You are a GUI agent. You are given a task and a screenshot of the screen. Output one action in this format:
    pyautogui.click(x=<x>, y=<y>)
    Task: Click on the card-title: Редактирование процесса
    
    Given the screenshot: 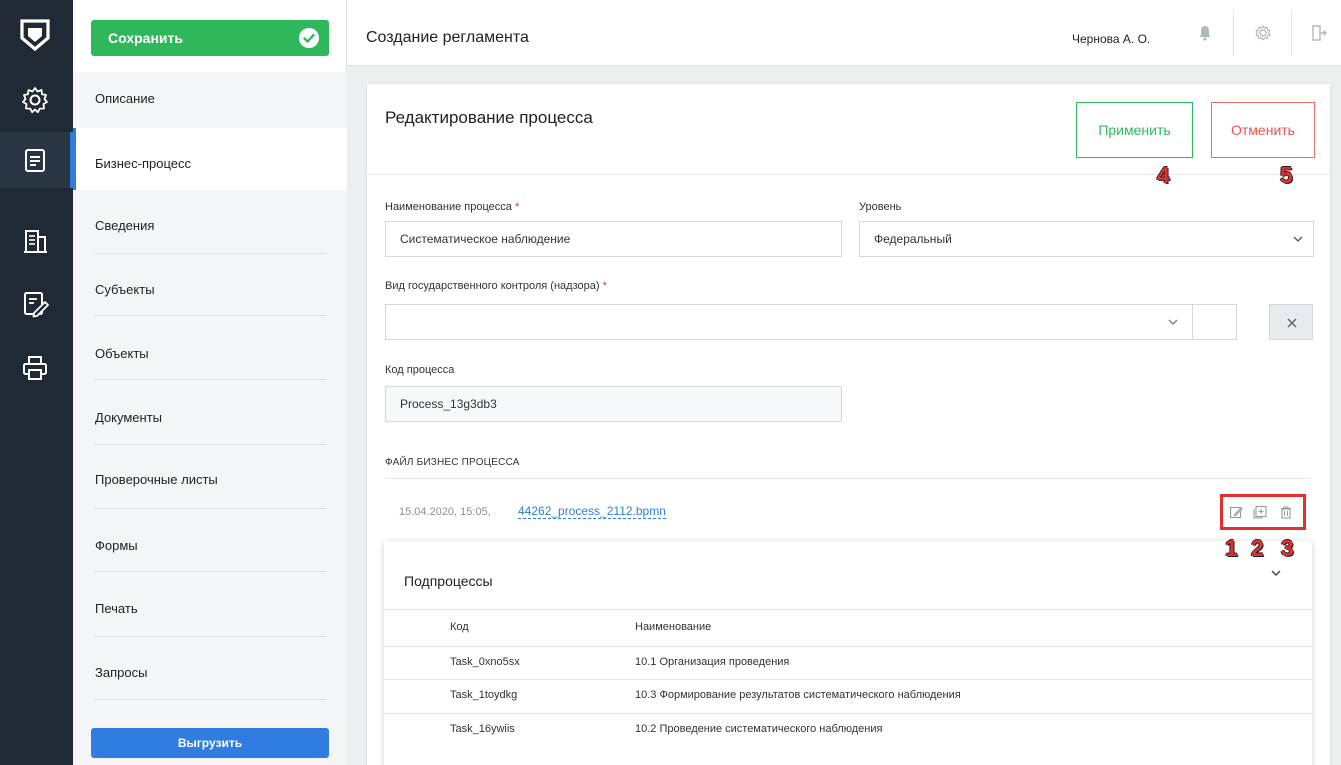 What is the action you would take?
    pyautogui.click(x=489, y=117)
    